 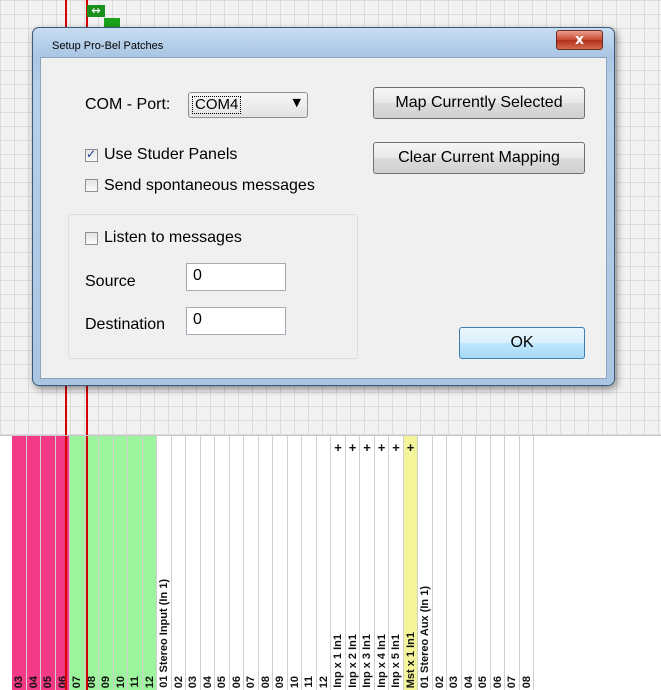 What do you see at coordinates (91, 238) in the screenshot?
I see `listen-to-messages-checkbox` at bounding box center [91, 238].